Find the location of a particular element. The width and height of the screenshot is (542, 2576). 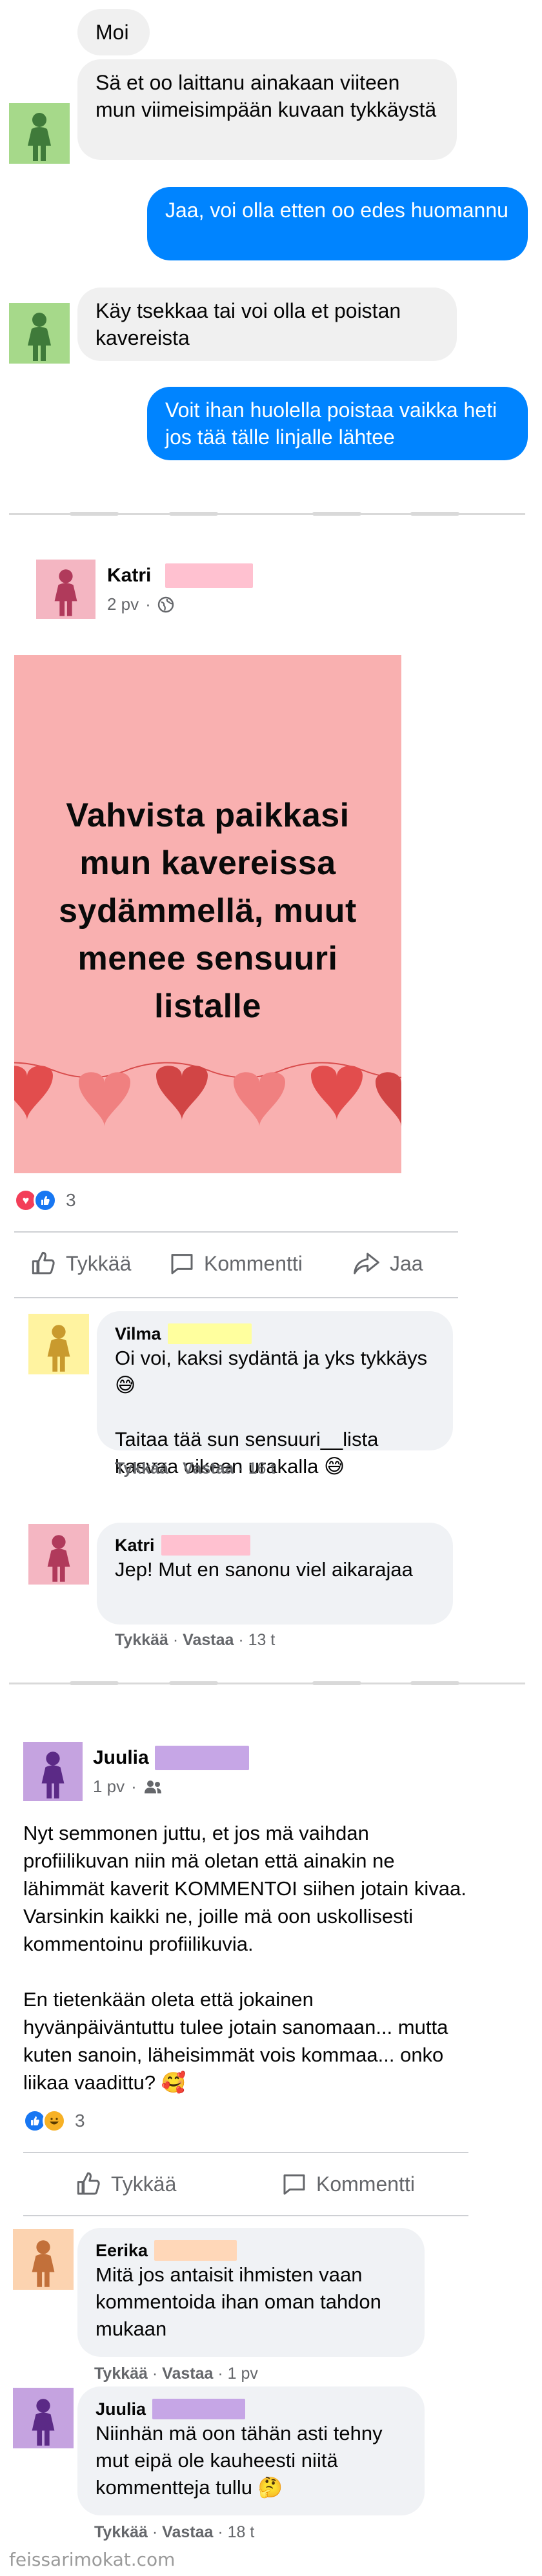

post-time: 1 pv is located at coordinates (109, 1787).